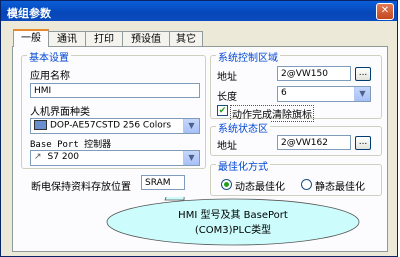  Describe the element at coordinates (199, 11) in the screenshot. I see `title-bar: 模组参数 ✕` at that location.